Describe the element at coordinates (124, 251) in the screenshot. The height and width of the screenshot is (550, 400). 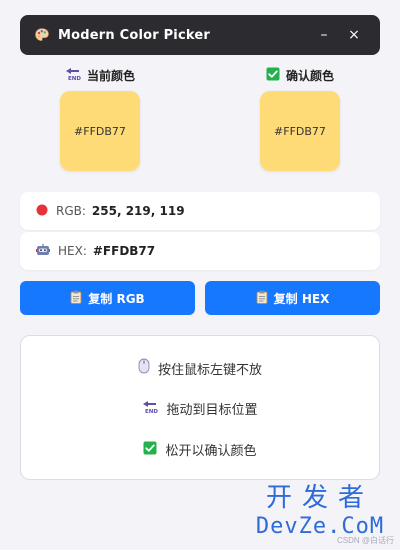
I see `hex-value: #FFDB77` at that location.